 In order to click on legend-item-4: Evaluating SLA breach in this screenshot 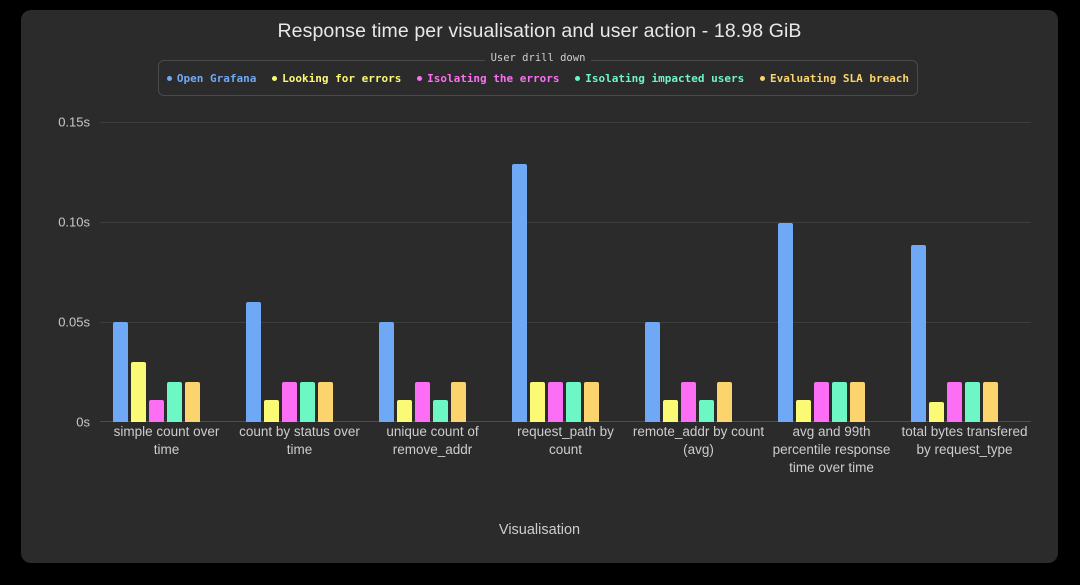, I will do `click(834, 78)`.